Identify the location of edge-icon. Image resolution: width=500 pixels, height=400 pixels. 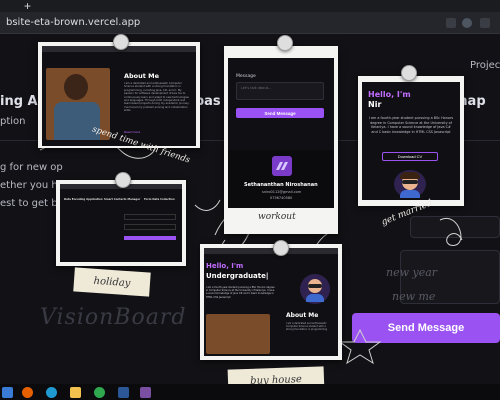
(51, 392).